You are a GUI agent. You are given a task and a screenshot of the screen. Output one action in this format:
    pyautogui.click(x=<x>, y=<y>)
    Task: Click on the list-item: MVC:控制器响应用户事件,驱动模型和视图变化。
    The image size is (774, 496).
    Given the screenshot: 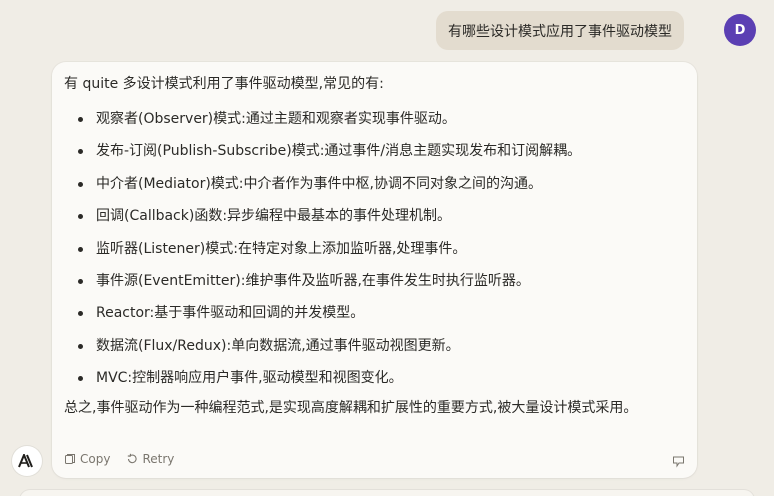 What is the action you would take?
    pyautogui.click(x=316, y=378)
    